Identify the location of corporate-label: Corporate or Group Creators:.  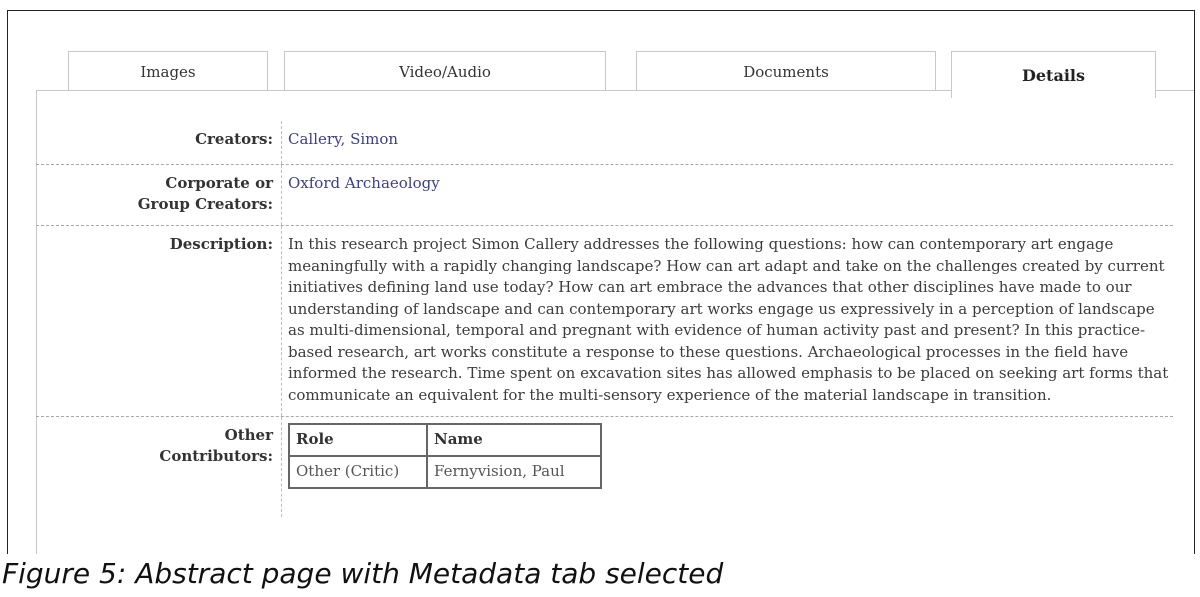
(159, 195).